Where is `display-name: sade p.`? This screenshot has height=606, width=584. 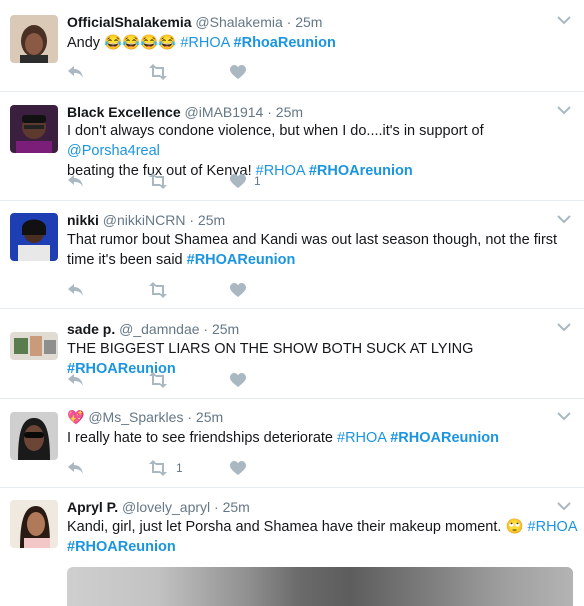 display-name: sade p. is located at coordinates (91, 329).